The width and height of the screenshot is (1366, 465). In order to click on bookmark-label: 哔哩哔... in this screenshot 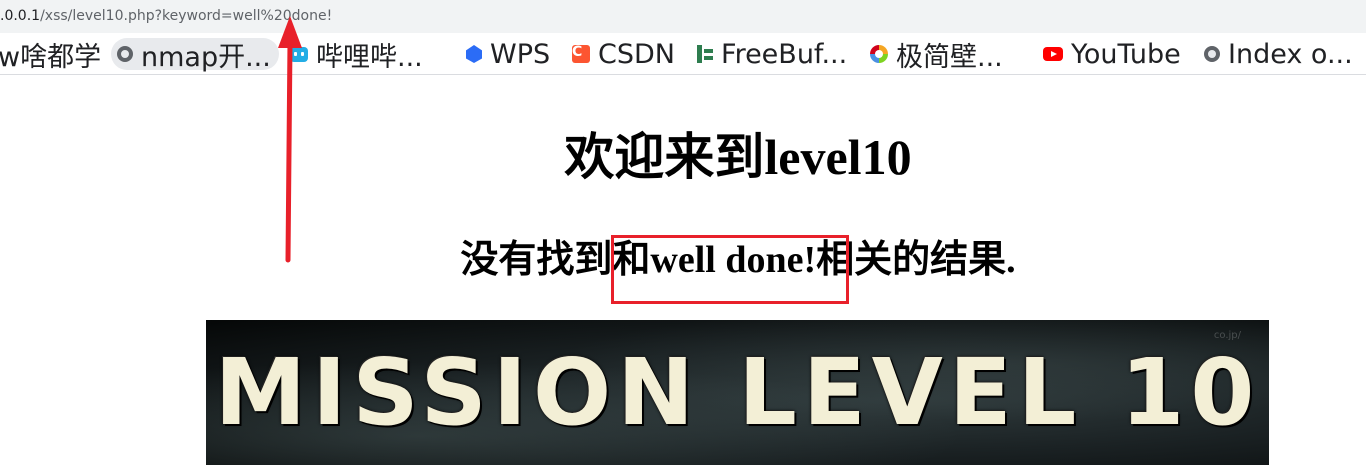, I will do `click(369, 57)`.